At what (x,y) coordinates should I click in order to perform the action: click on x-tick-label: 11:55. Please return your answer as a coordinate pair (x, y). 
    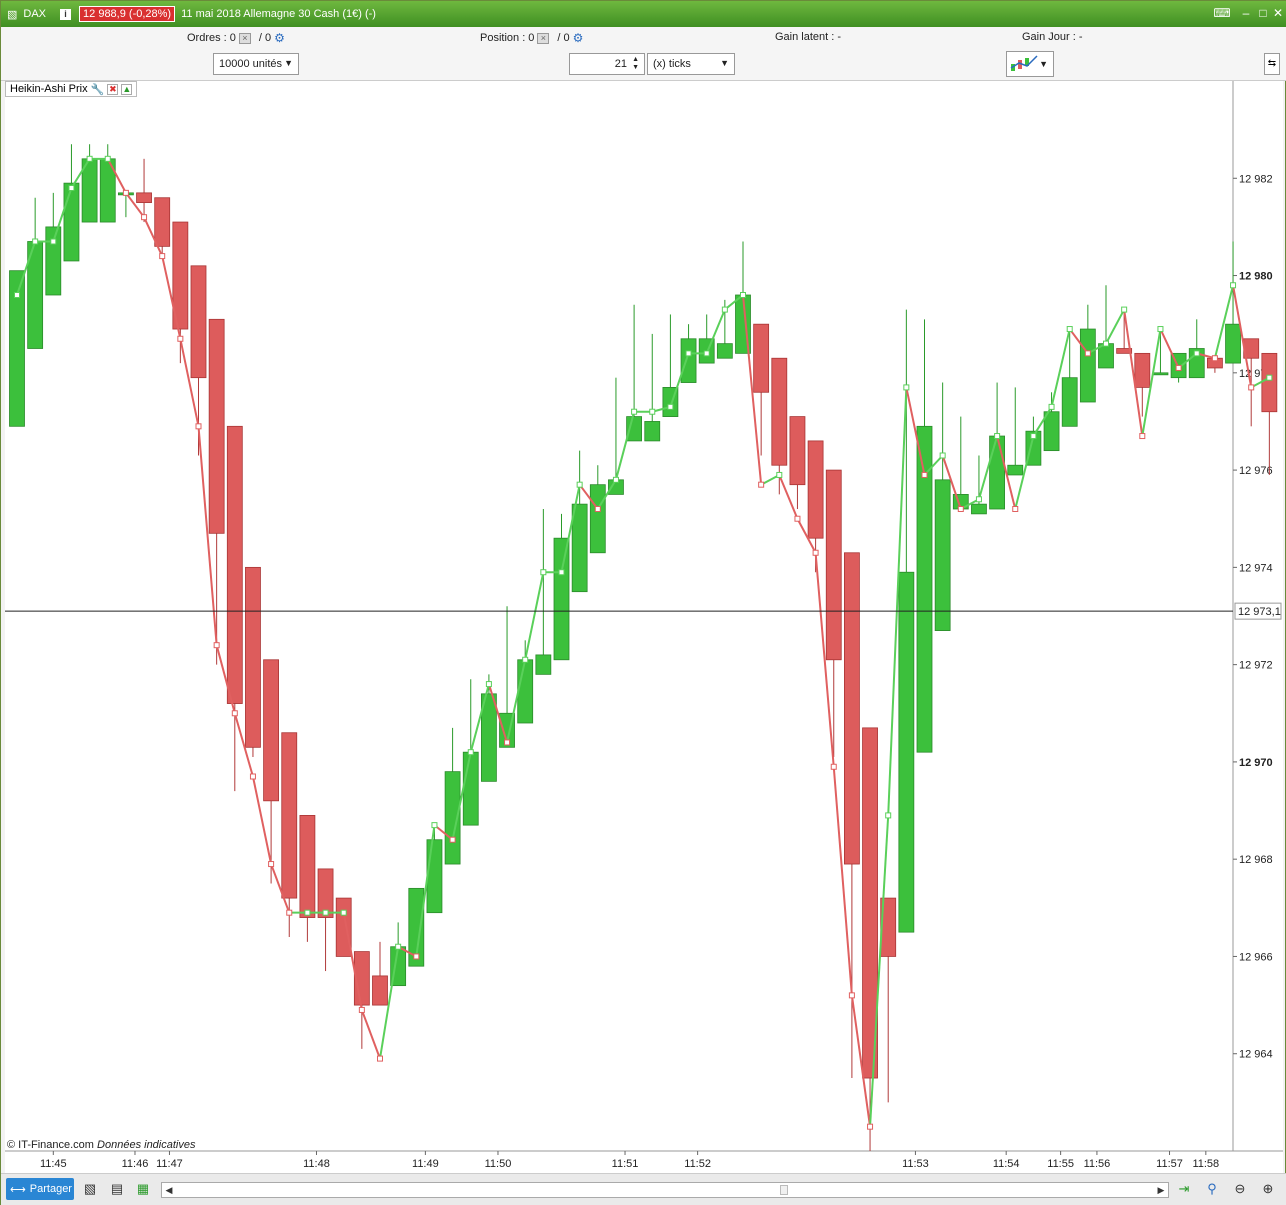
    Looking at the image, I should click on (1060, 1164).